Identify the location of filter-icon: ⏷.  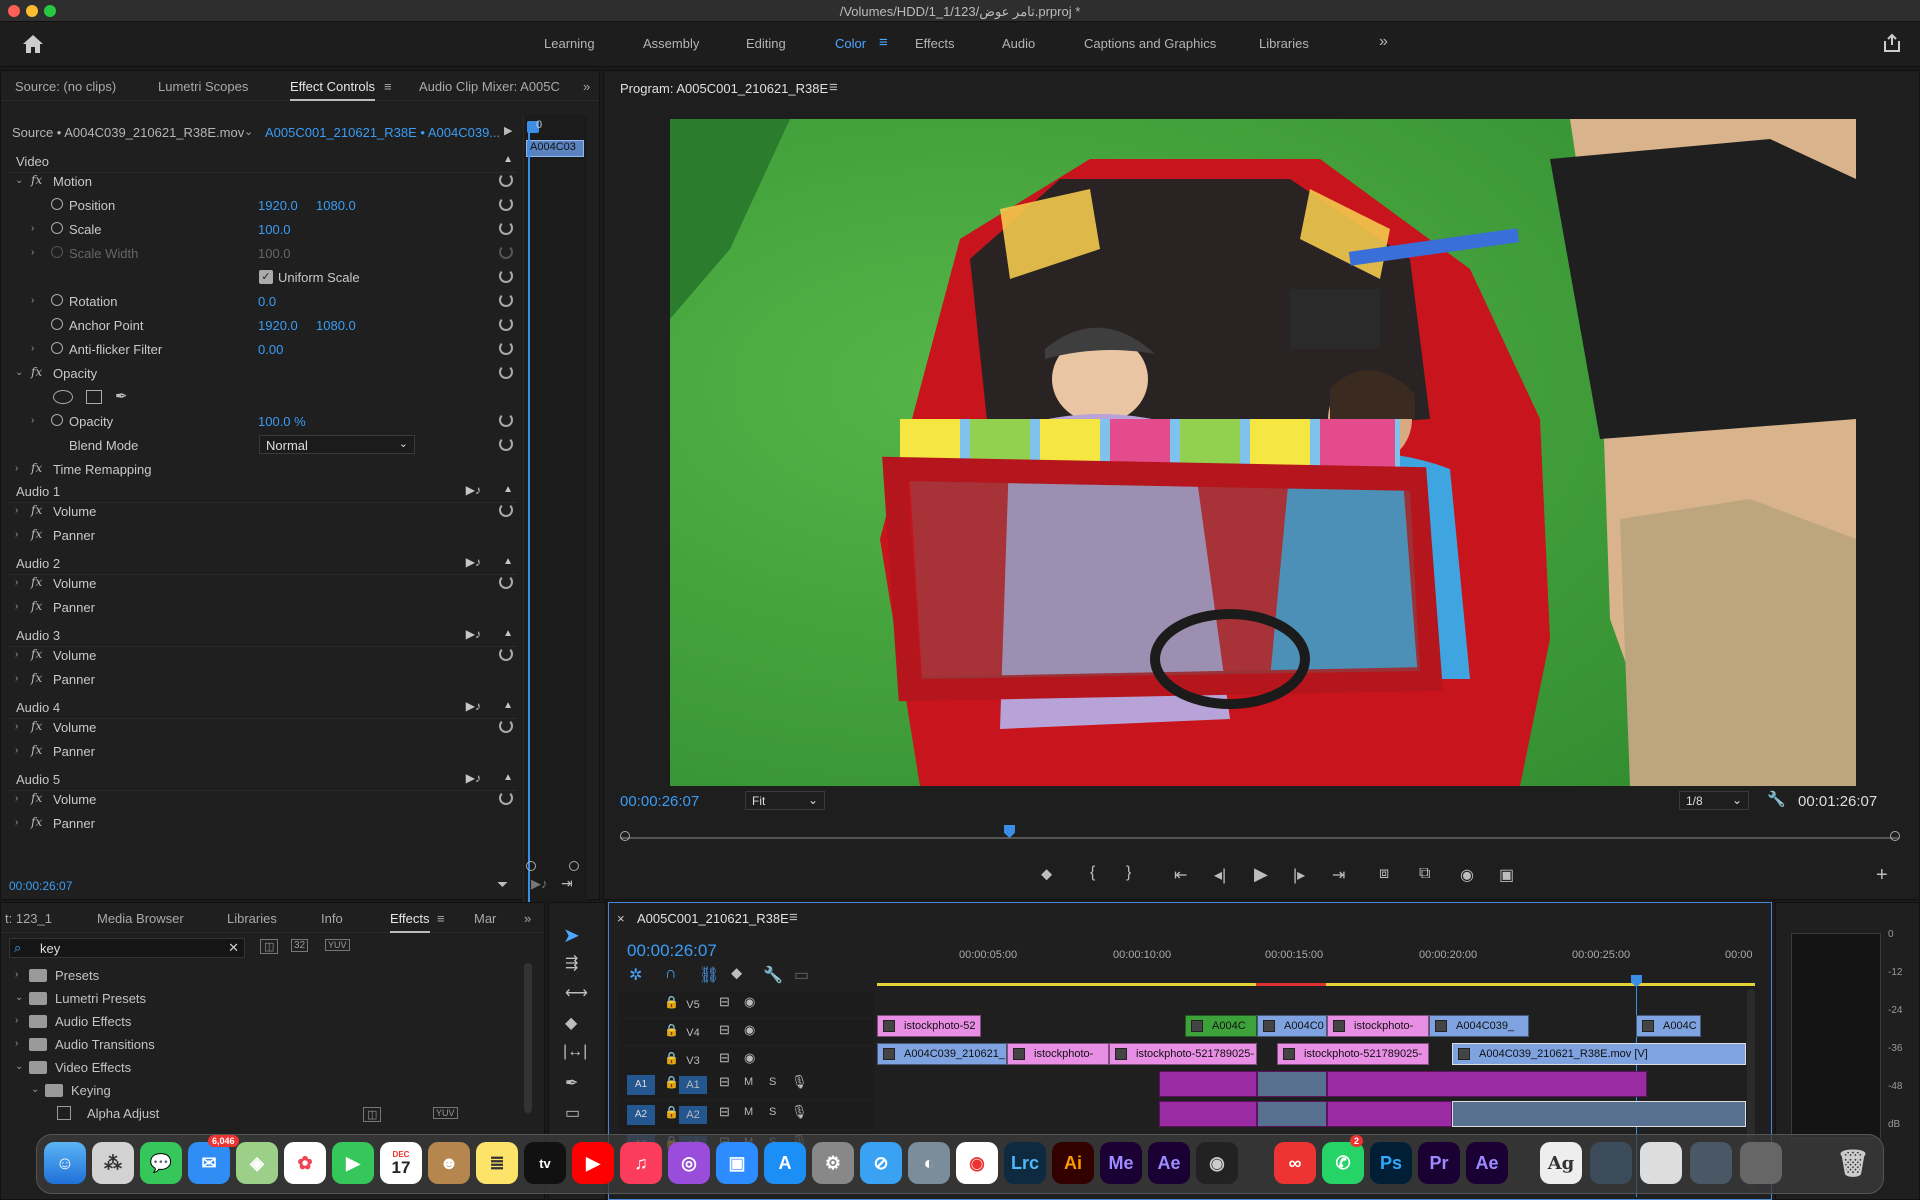
(502, 884).